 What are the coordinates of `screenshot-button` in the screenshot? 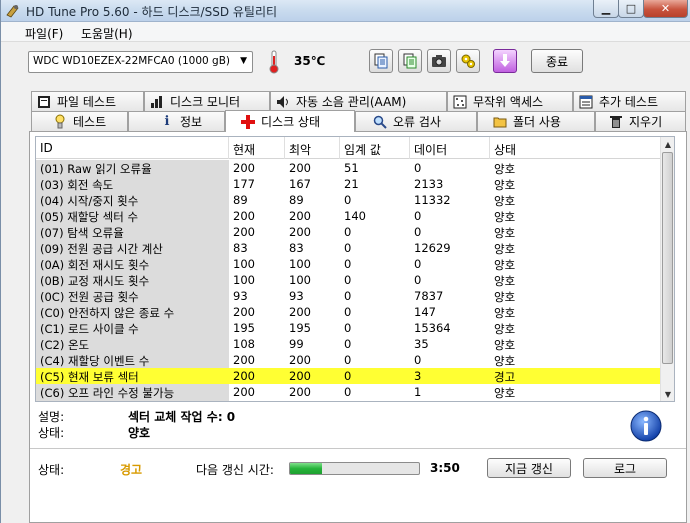 It's located at (439, 61).